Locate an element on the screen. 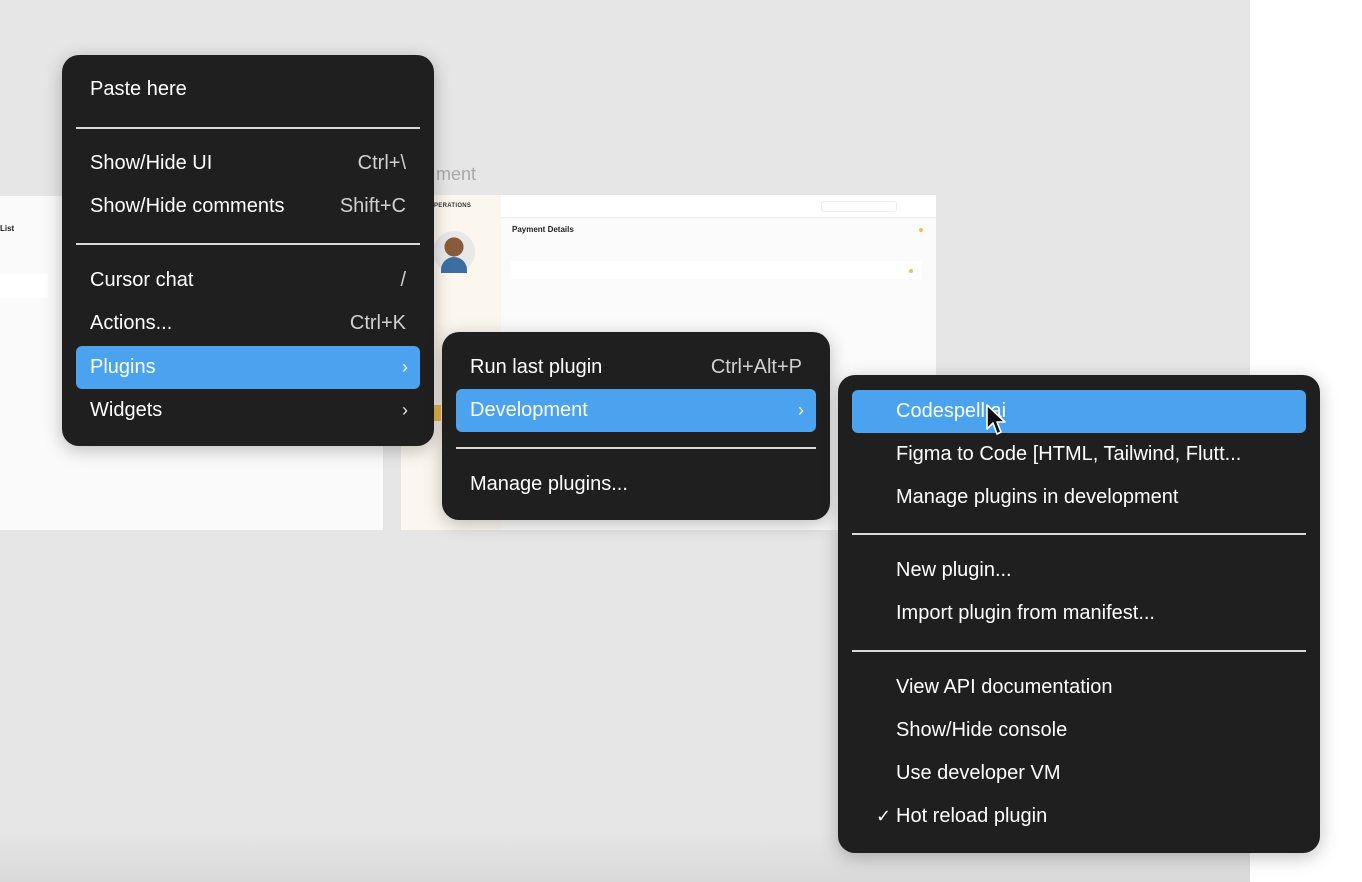 The height and width of the screenshot is (882, 1362). menu-item-shortcut: / is located at coordinates (403, 280).